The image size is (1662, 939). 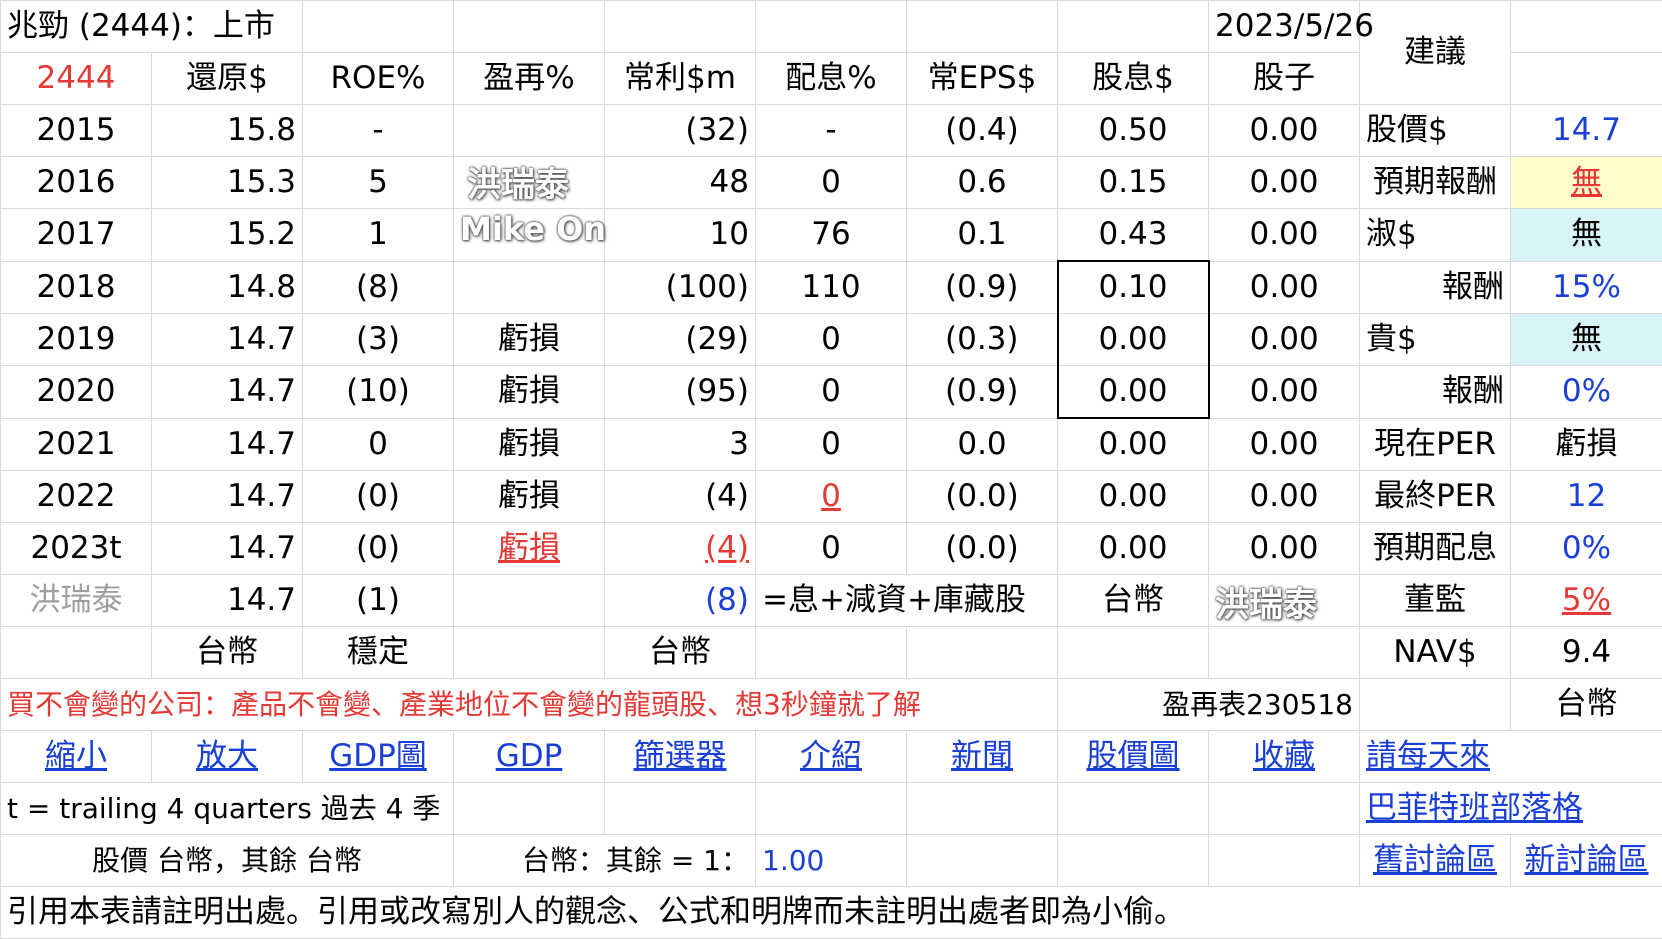 What do you see at coordinates (831, 861) in the screenshot?
I see `exchange-rate-value: 1.00` at bounding box center [831, 861].